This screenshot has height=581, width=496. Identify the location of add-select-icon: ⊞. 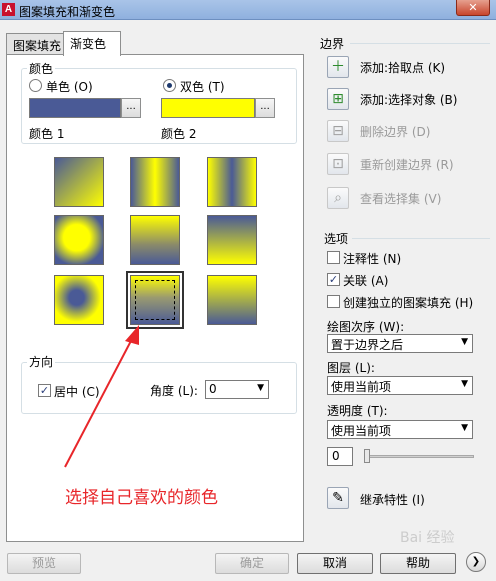
(338, 99).